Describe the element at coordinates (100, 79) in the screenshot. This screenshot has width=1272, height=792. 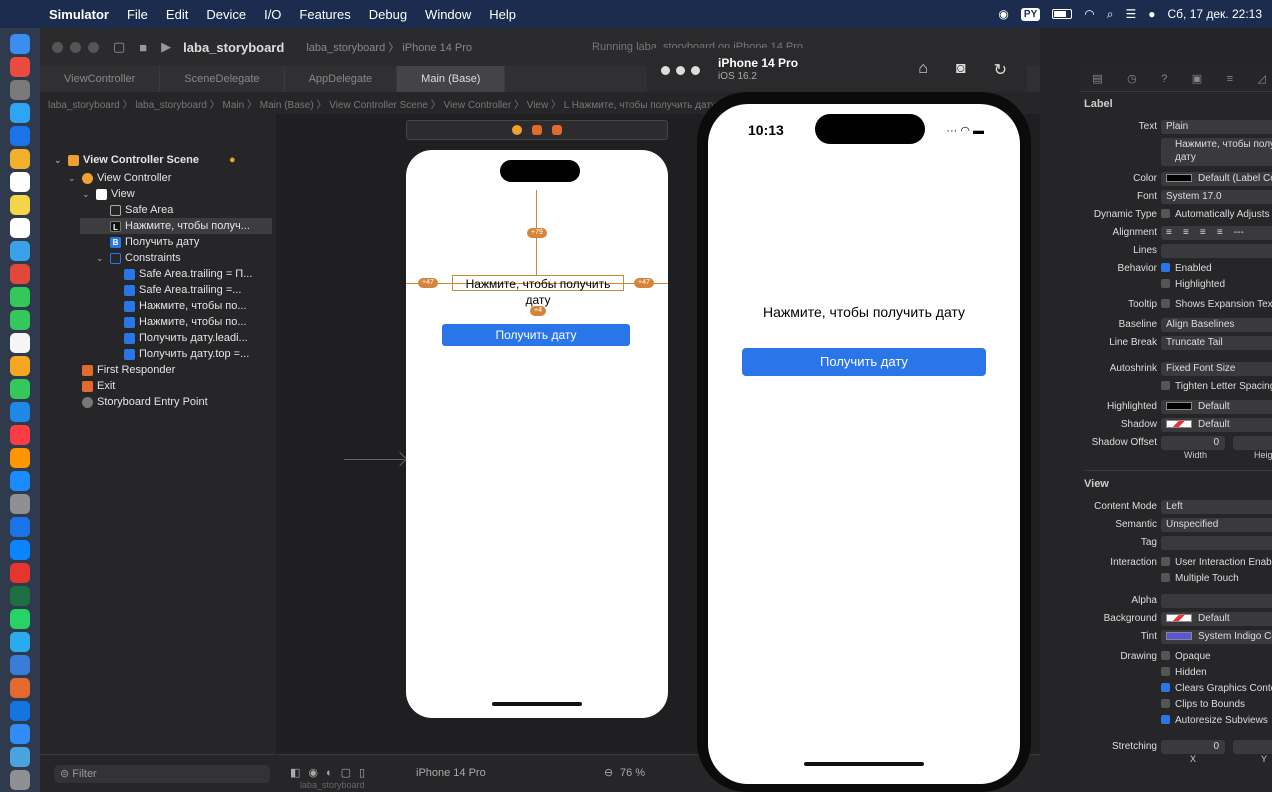
I see `tab-viewcontroller: ViewController` at that location.